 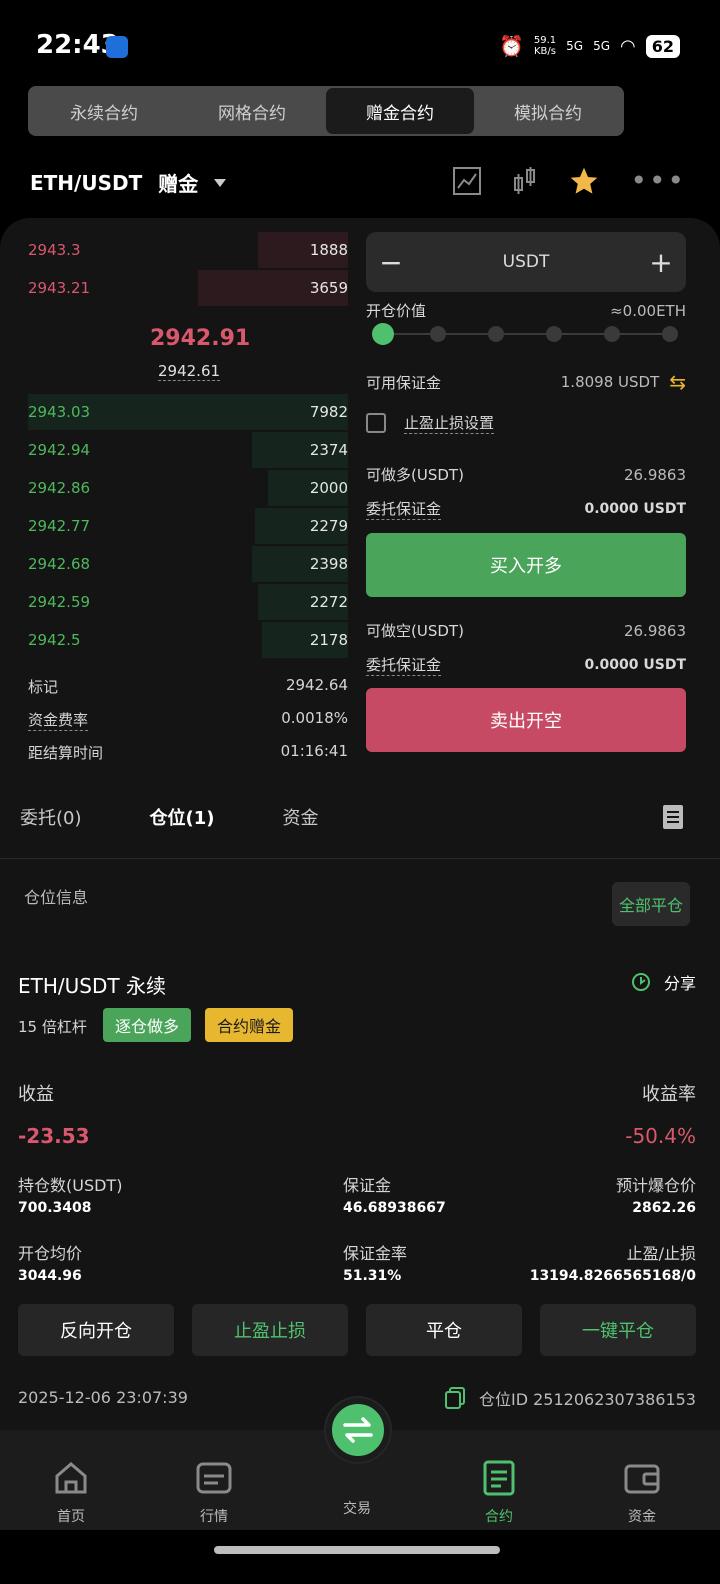 I want to click on nav-market: 行情, so click(x=214, y=1492).